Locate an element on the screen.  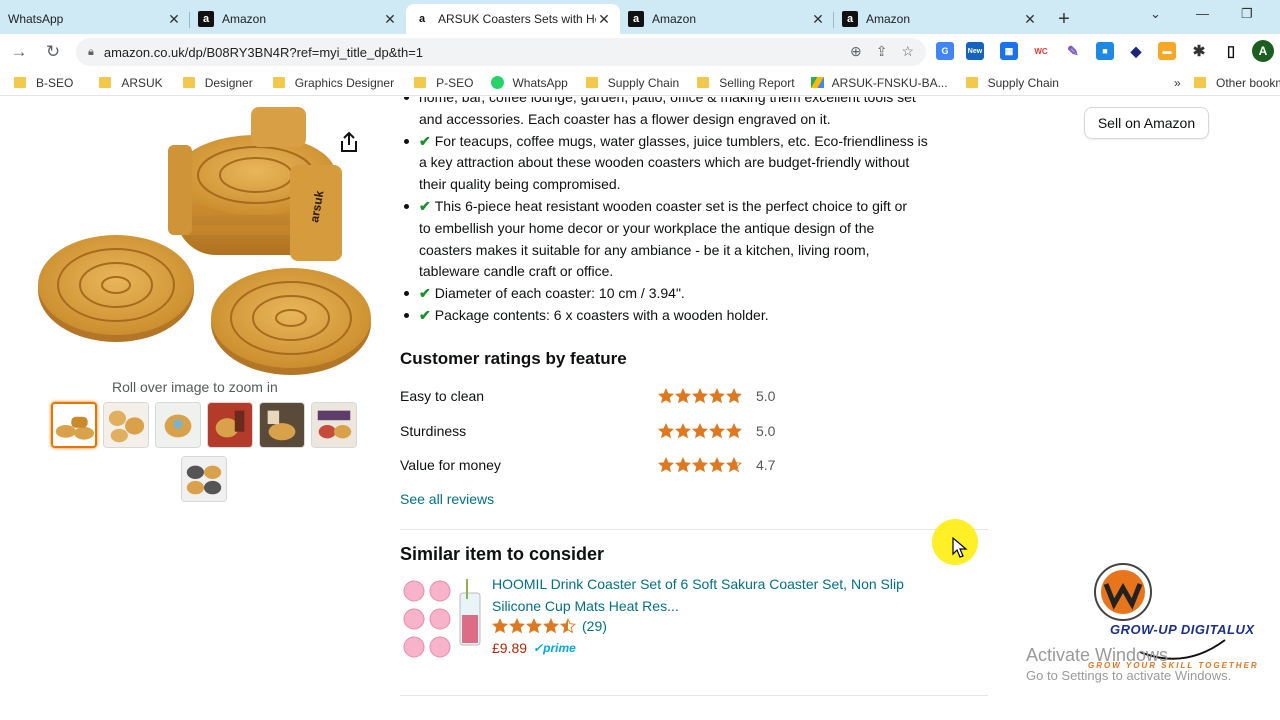
zoom-hint: Roll over image to zoom in is located at coordinates (195, 387).